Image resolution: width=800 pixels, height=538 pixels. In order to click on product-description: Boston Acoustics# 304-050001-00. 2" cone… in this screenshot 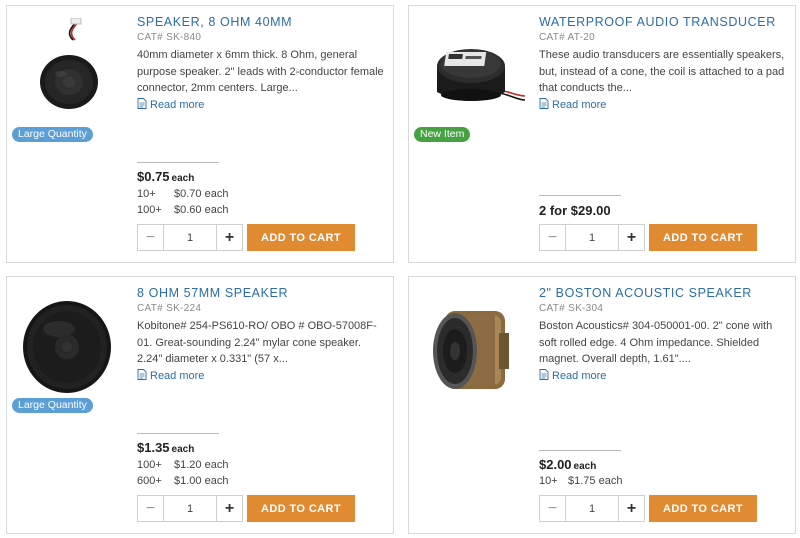, I will do `click(656, 342)`.